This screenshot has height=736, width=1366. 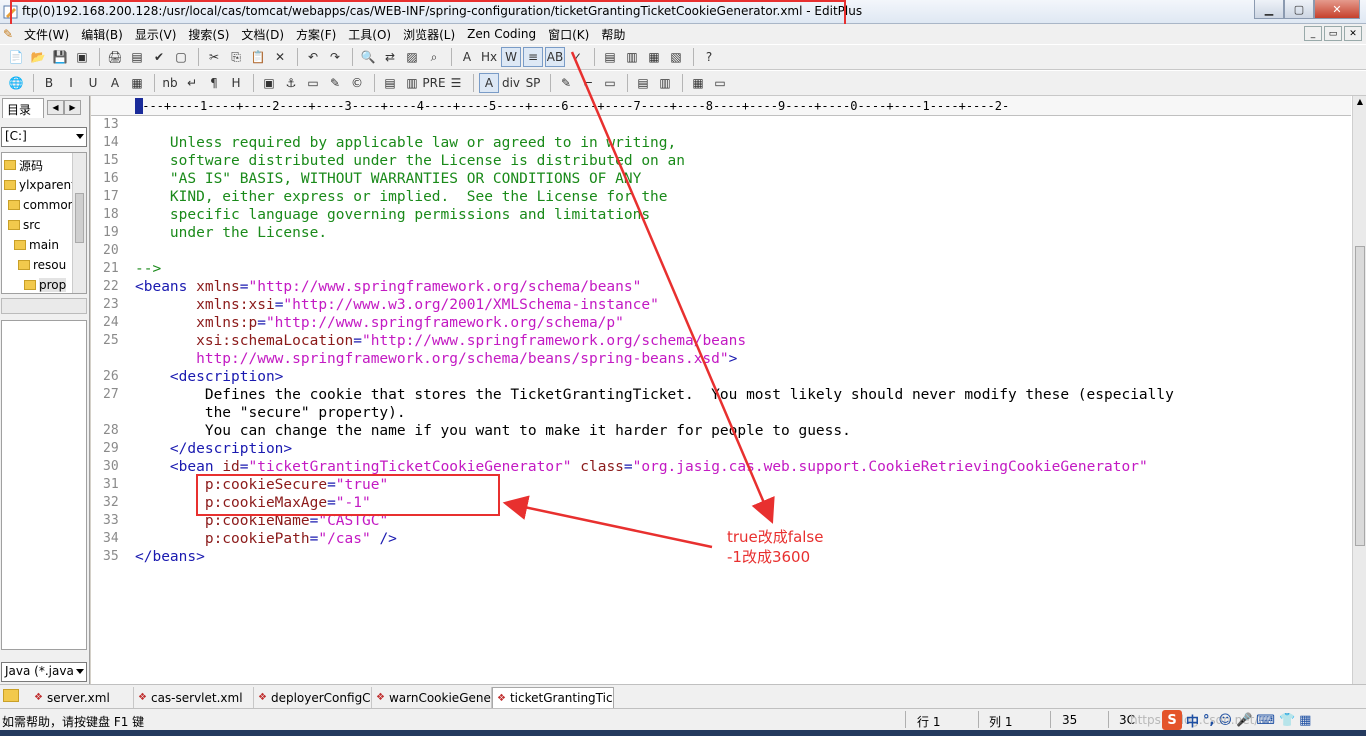 I want to click on tree-item-folder: 源码, so click(x=23, y=165).